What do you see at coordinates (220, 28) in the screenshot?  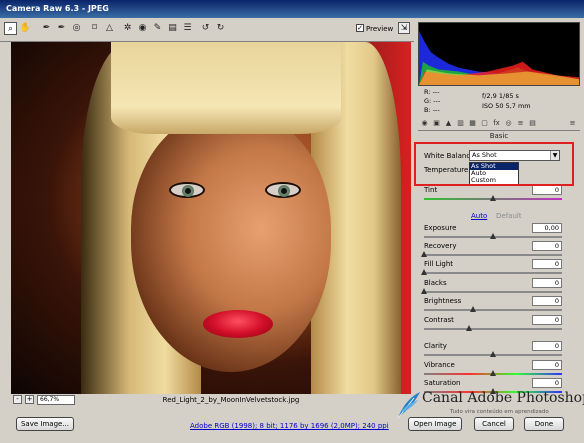 I see `rotate-cw-icon: ↻` at bounding box center [220, 28].